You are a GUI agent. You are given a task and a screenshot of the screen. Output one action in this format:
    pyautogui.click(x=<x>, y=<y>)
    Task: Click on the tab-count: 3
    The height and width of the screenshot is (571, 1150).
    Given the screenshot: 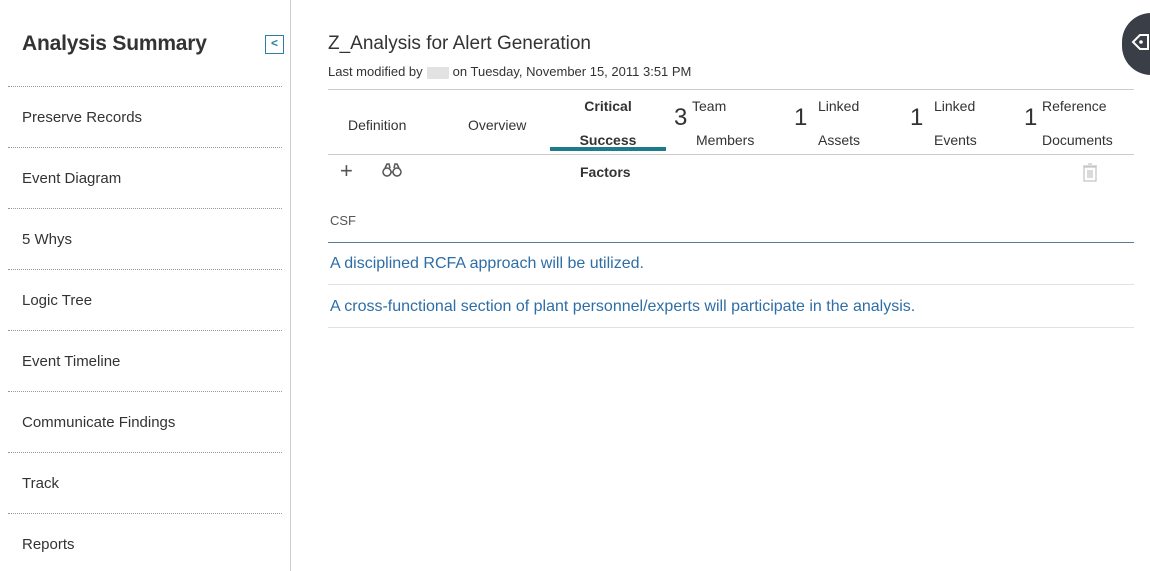 What is the action you would take?
    pyautogui.click(x=681, y=117)
    